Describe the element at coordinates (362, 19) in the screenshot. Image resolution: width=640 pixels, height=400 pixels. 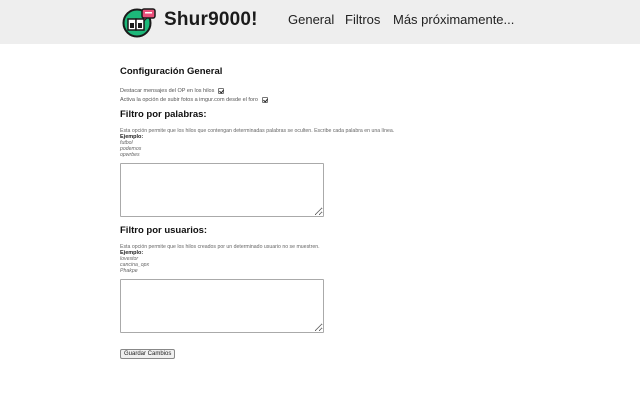
I see `nav-filtros: Filtros` at that location.